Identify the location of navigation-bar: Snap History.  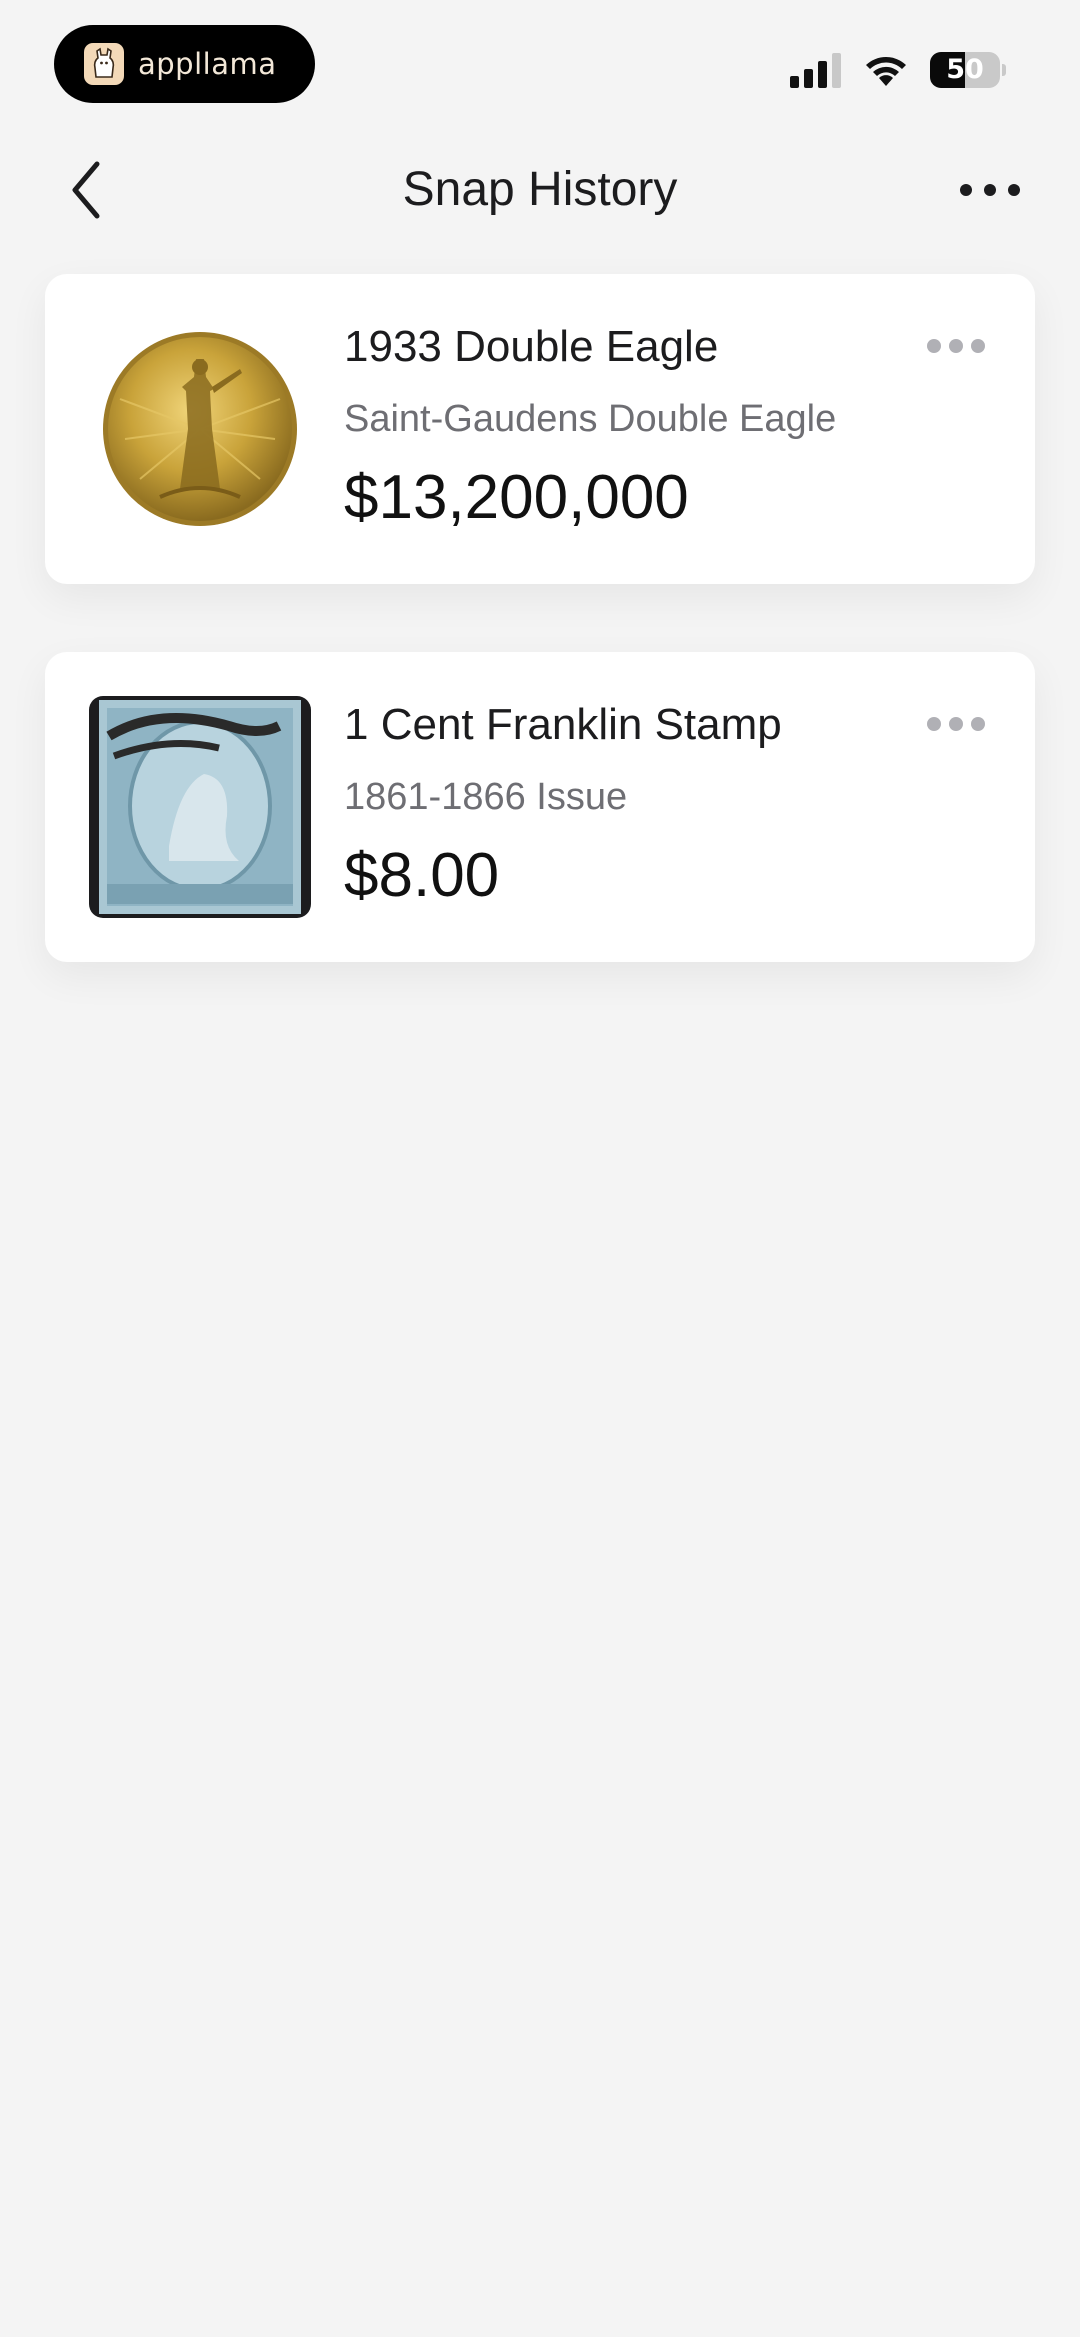
(540, 190).